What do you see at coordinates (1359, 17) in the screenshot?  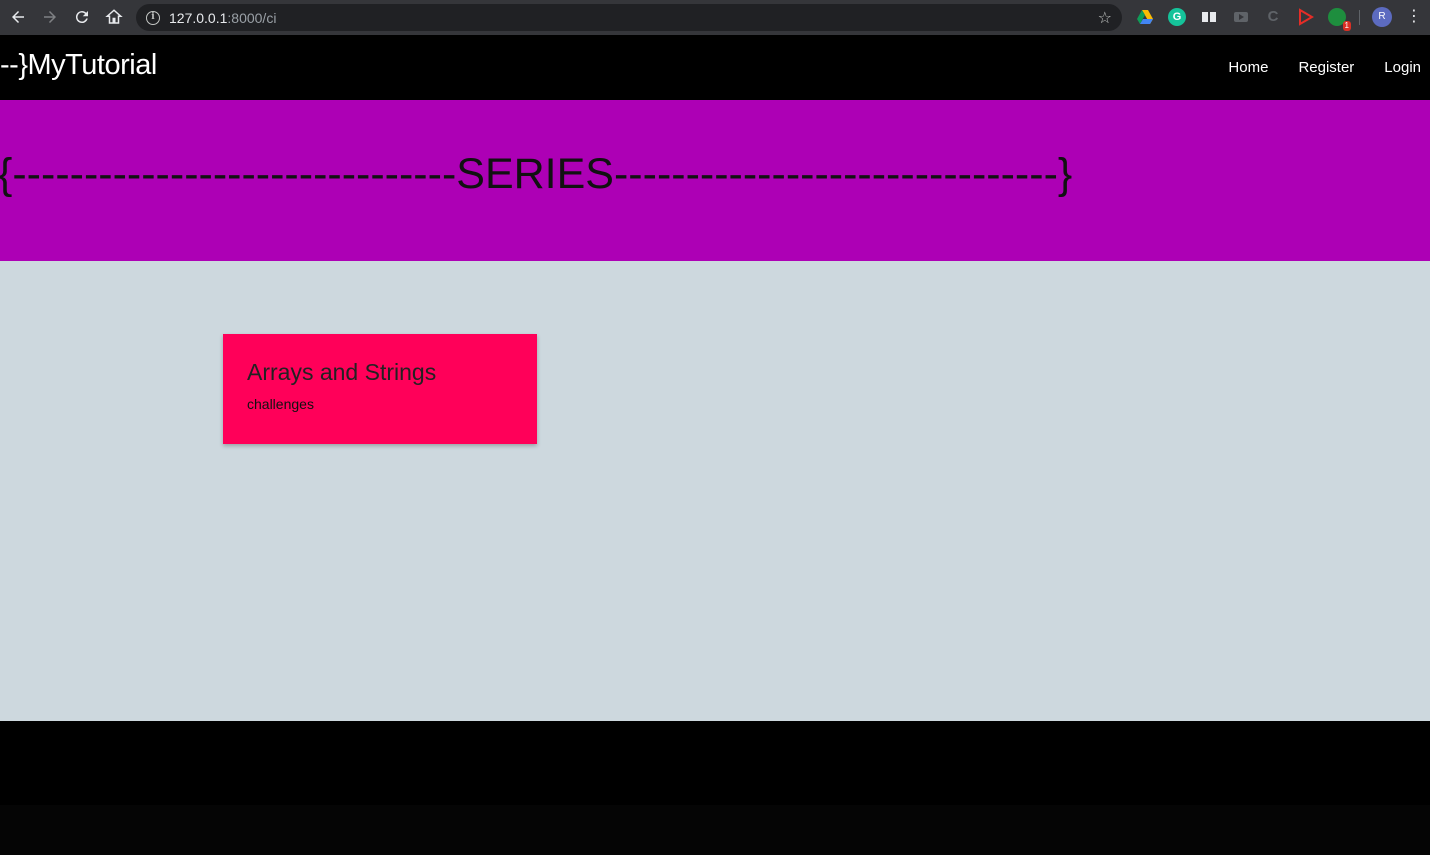 I see `toolbar-divider` at bounding box center [1359, 17].